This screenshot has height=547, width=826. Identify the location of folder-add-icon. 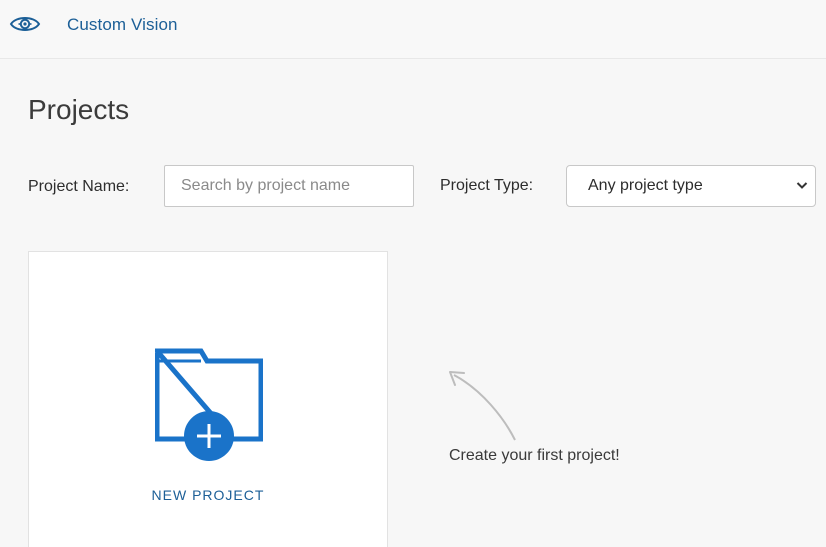
(209, 404).